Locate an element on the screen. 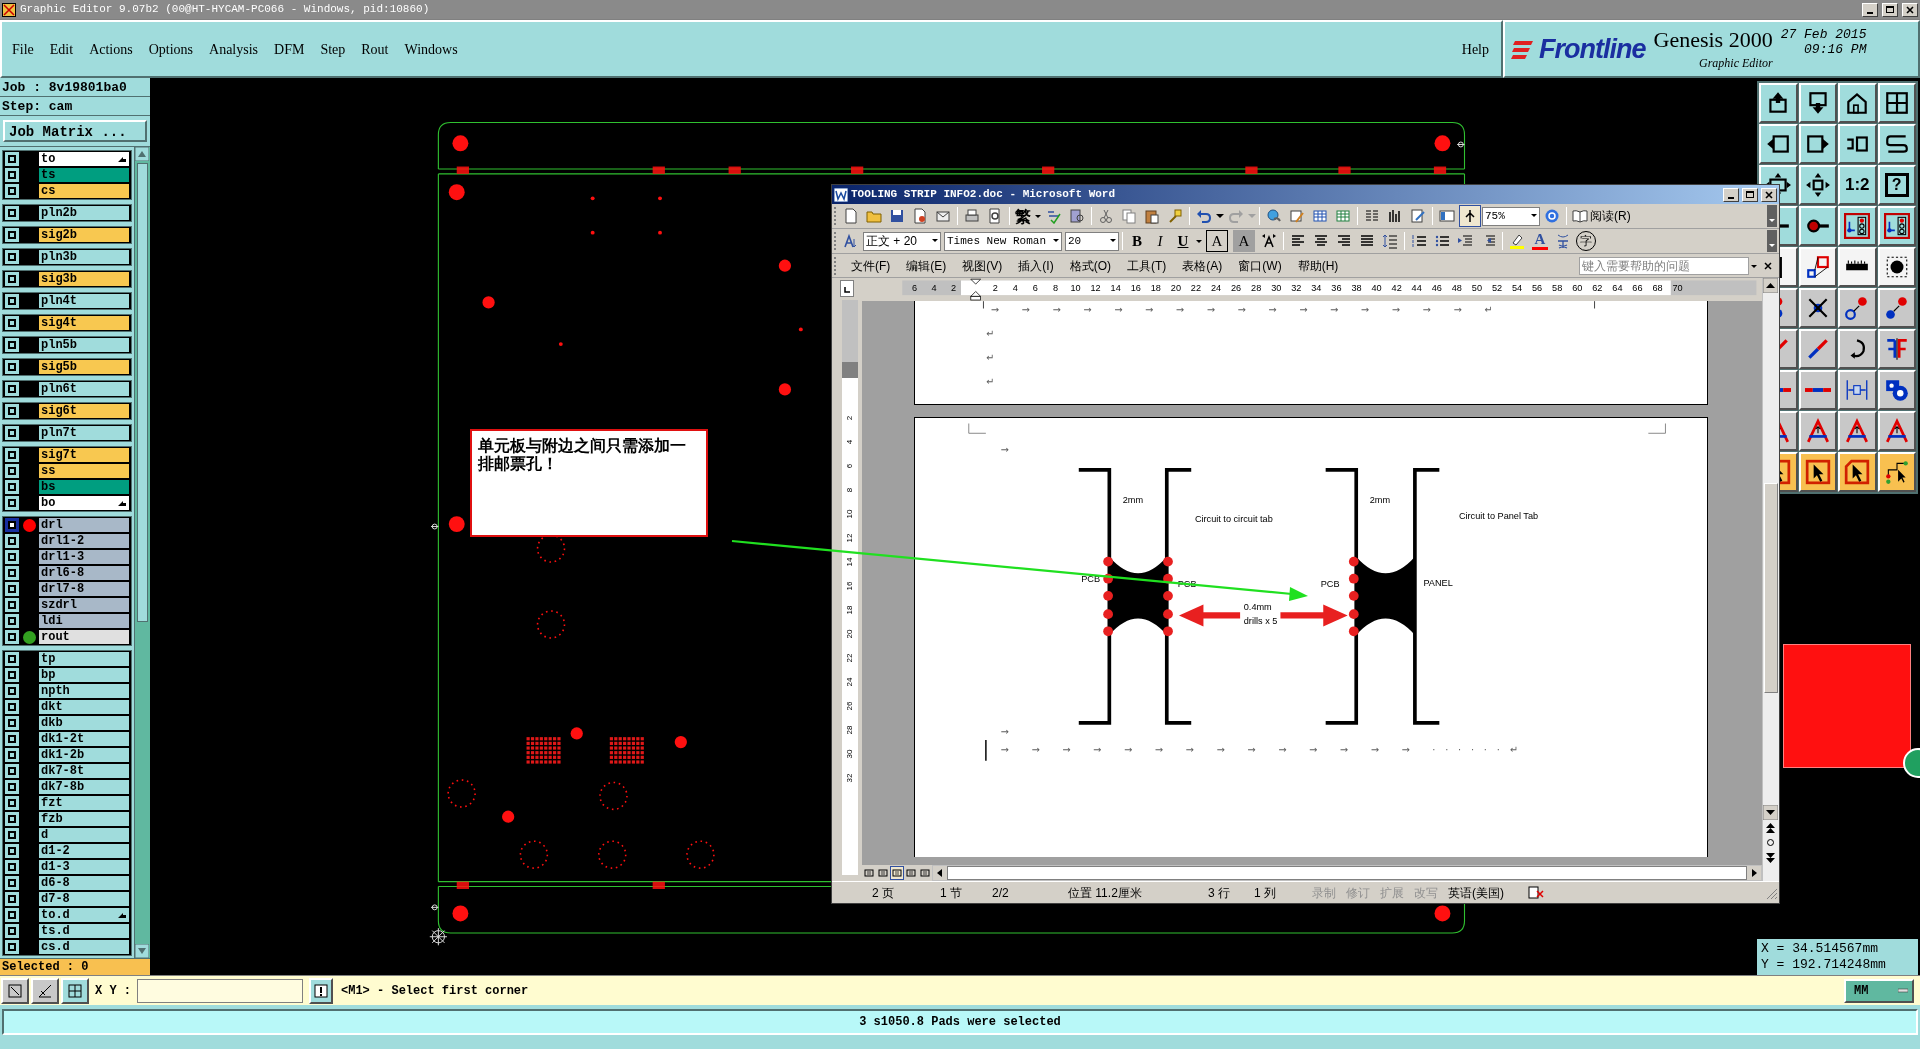 This screenshot has width=1920, height=1049. layer-item: d is located at coordinates (84, 835).